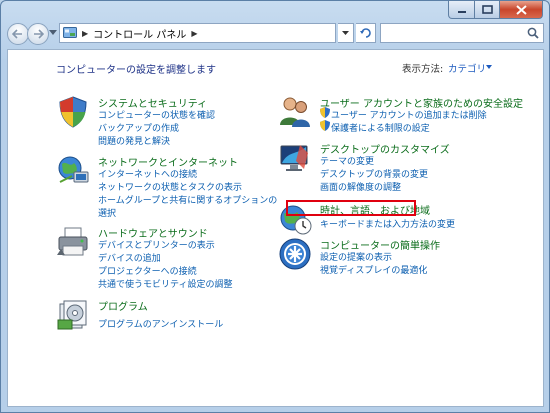  I want to click on page-heading: コンピューターの設定を調整します, so click(136, 70).